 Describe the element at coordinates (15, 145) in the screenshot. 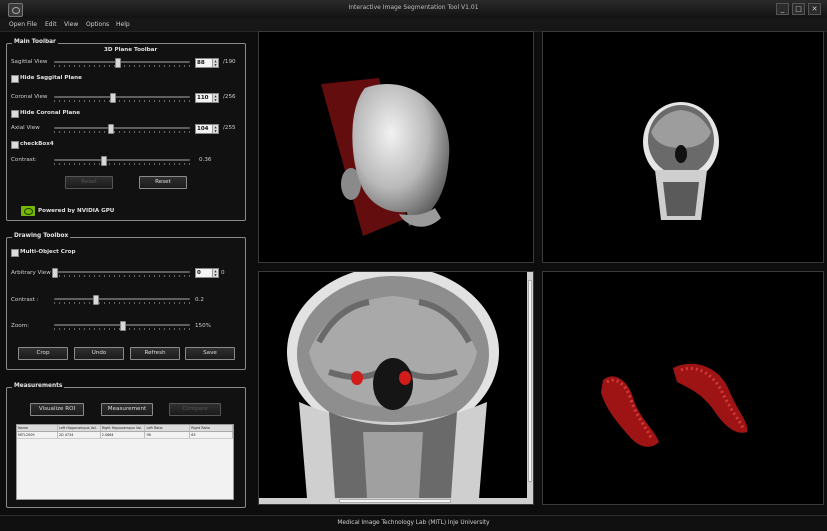

I see `checkbox4` at that location.